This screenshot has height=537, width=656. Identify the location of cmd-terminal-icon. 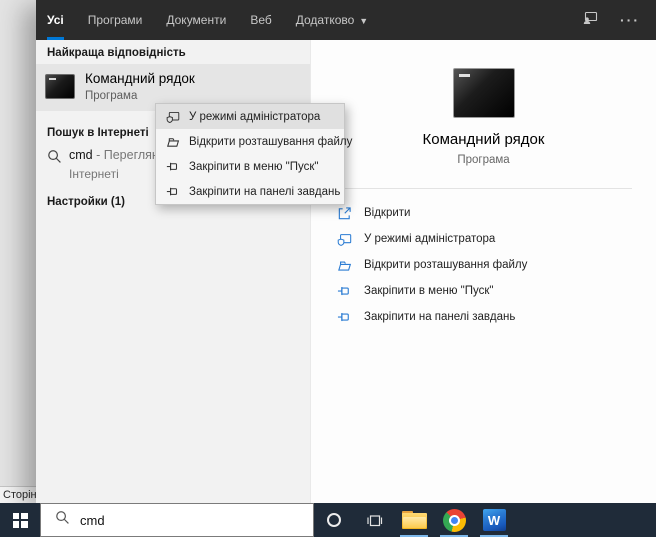
(60, 86).